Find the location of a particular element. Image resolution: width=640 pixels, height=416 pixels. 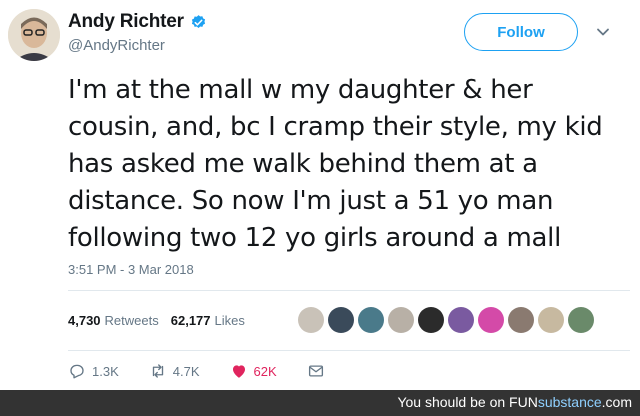

follow-button: Follow is located at coordinates (521, 32).